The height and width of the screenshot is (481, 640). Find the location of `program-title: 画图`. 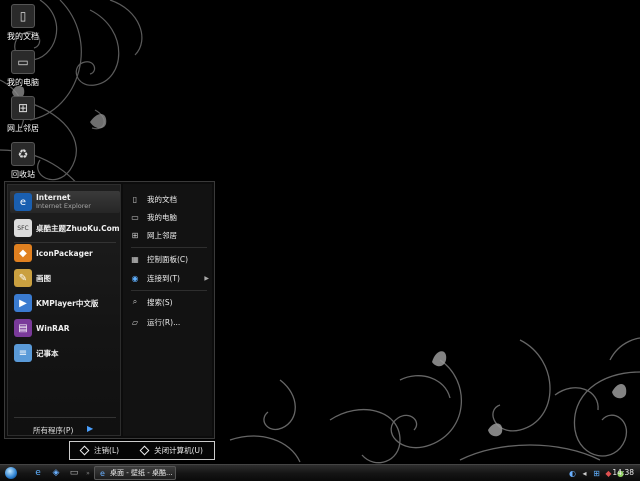

program-title: 画图 is located at coordinates (43, 278).